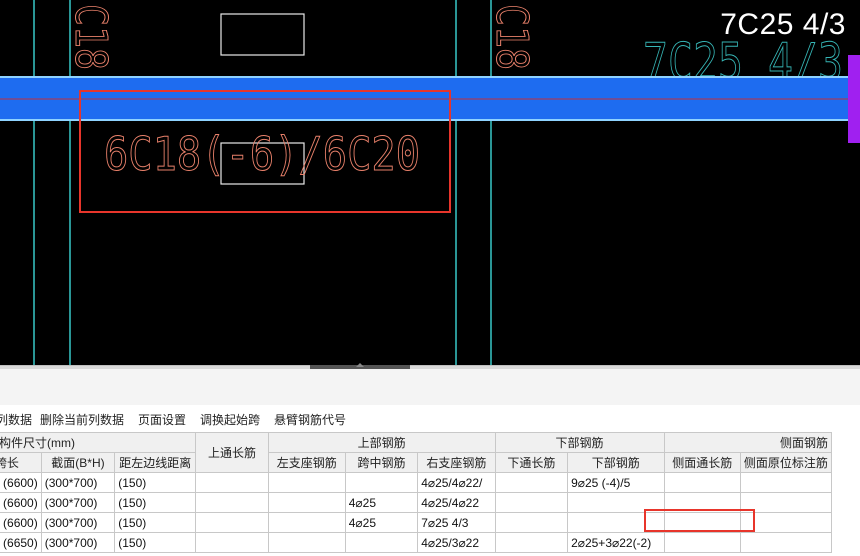 The height and width of the screenshot is (556, 860). I want to click on col-header-bottom-through: 下通长筋, so click(531, 462).